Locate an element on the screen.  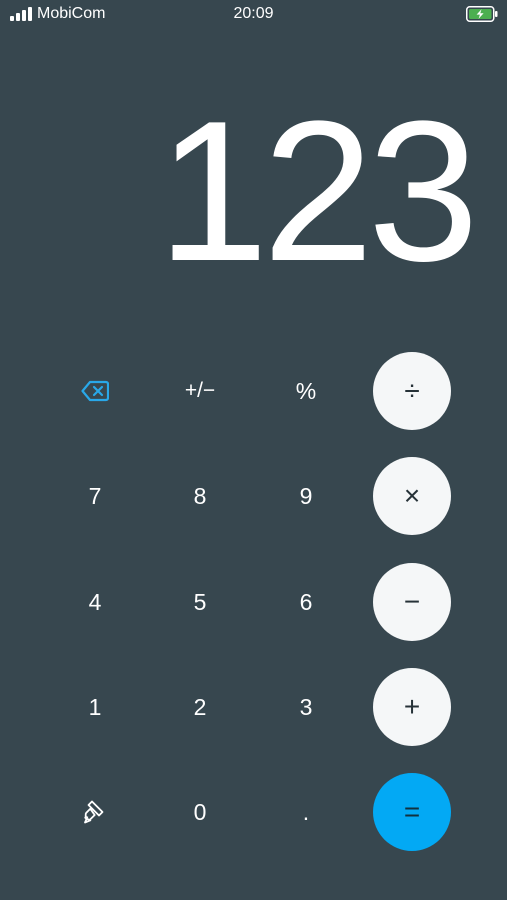
multiply-label: × is located at coordinates (412, 495).